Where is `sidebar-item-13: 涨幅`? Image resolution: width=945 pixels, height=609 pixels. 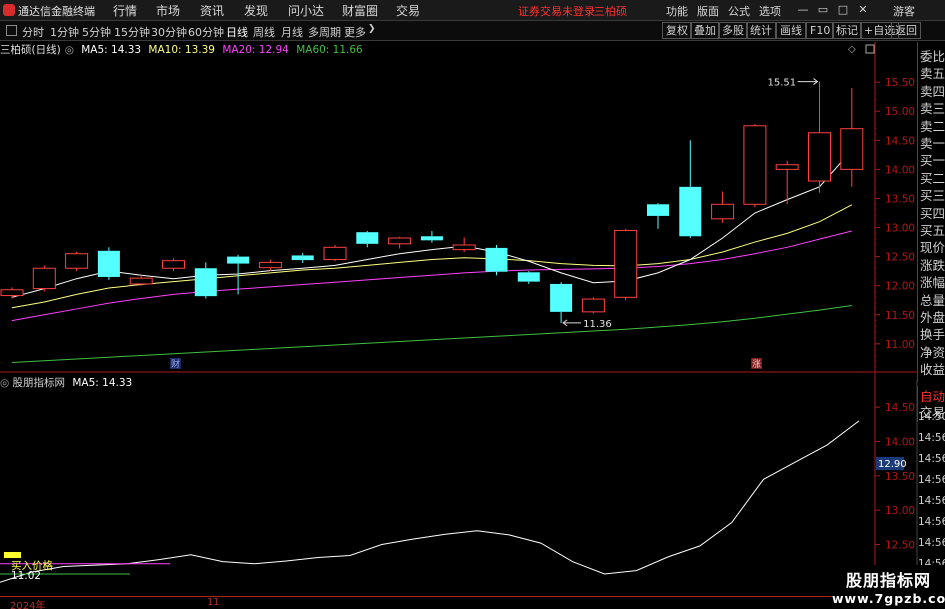
sidebar-item-13: 涨幅 is located at coordinates (932, 281).